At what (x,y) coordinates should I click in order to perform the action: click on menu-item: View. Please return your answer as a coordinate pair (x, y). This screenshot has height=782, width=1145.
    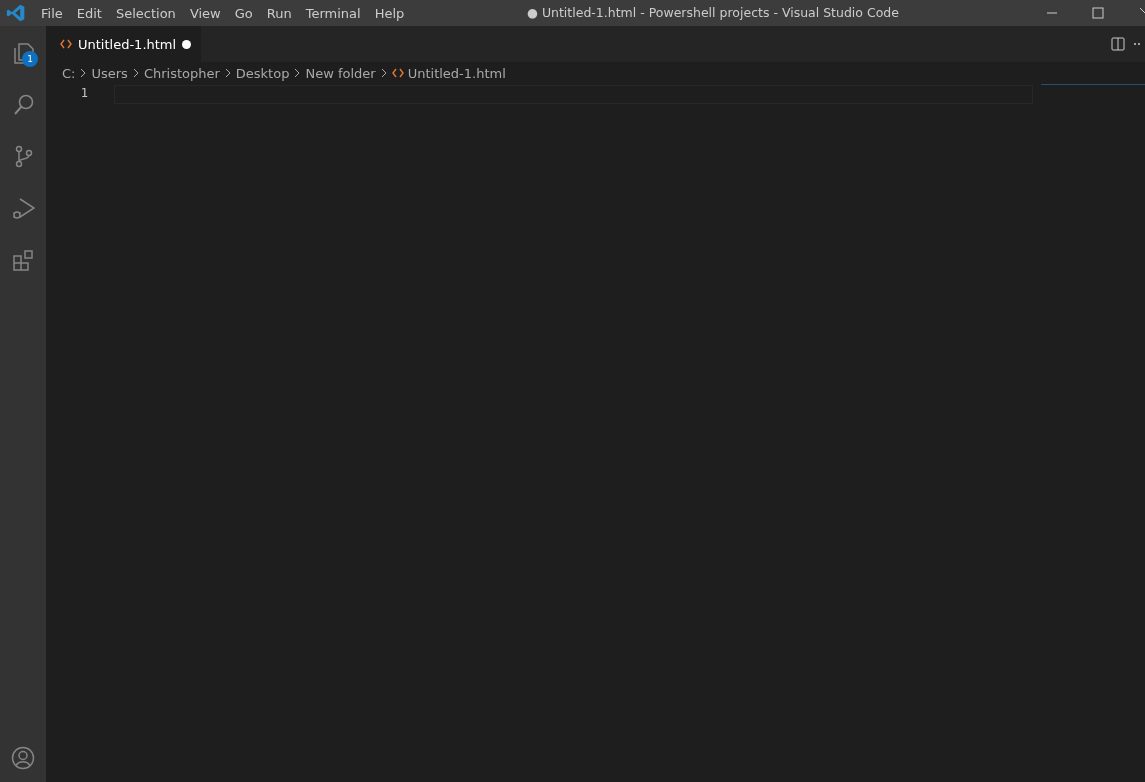
    Looking at the image, I should click on (205, 13).